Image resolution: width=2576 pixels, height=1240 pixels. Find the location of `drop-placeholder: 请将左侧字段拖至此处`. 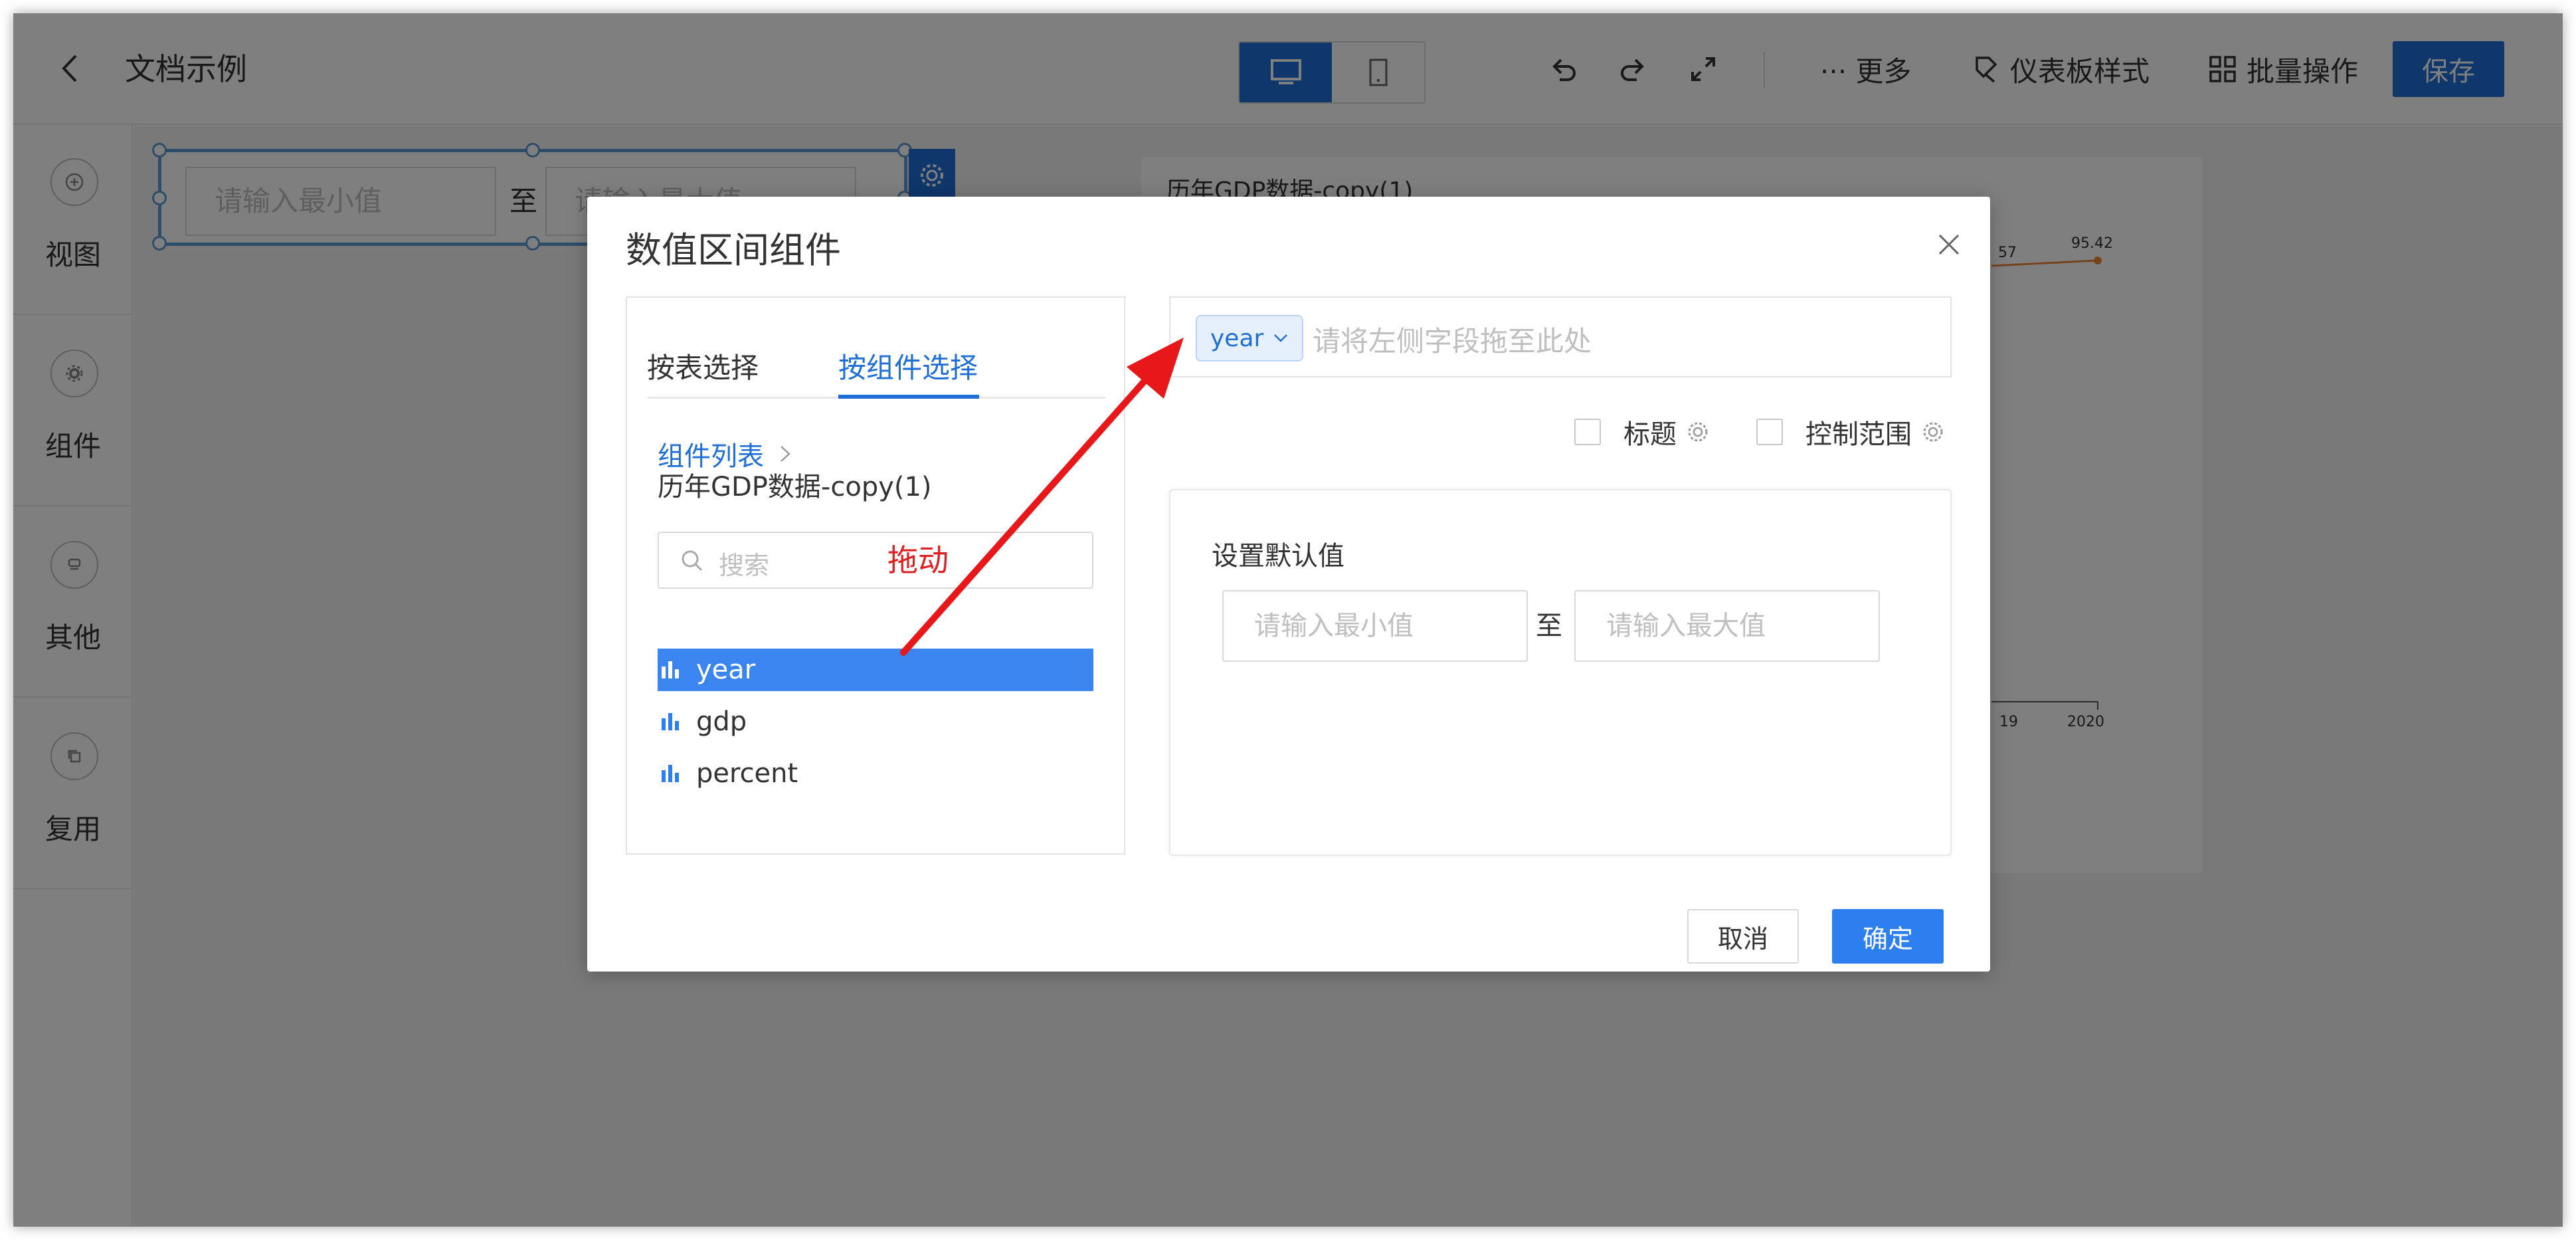

drop-placeholder: 请将左侧字段拖至此处 is located at coordinates (1452, 341).